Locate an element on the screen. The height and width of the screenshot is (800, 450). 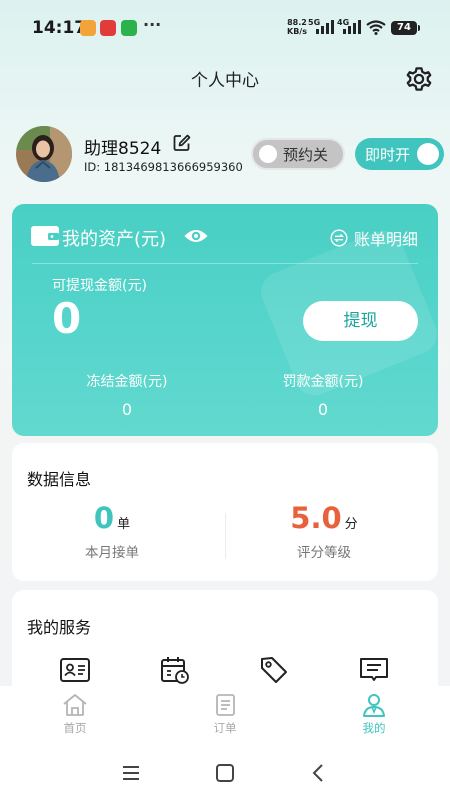
page-title: 个人中心 is located at coordinates (225, 81).